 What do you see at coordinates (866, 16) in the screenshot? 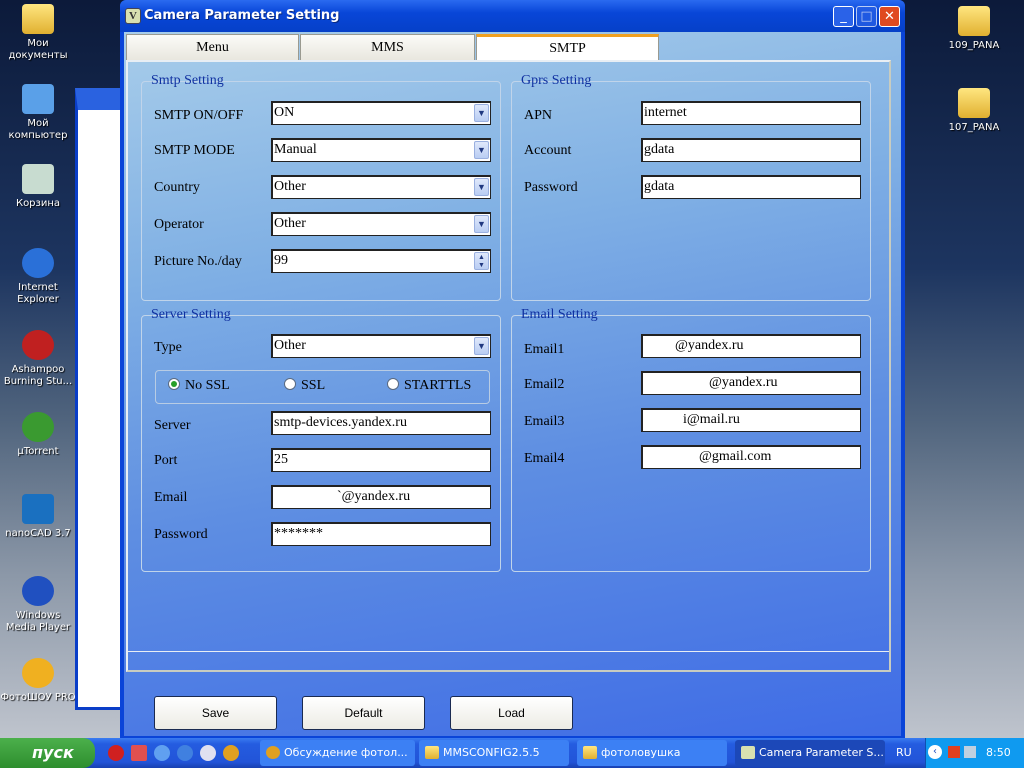
I see `maximize-button: □` at bounding box center [866, 16].